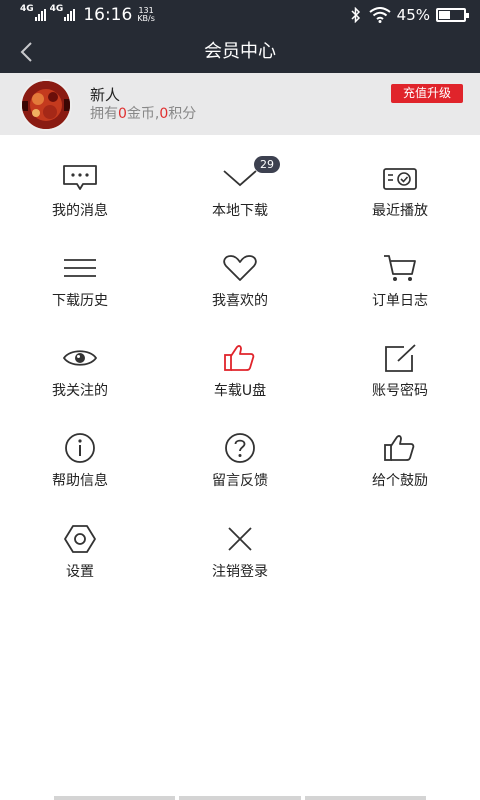 The width and height of the screenshot is (480, 800). I want to click on menu-item-logout: 注销登录, so click(240, 541).